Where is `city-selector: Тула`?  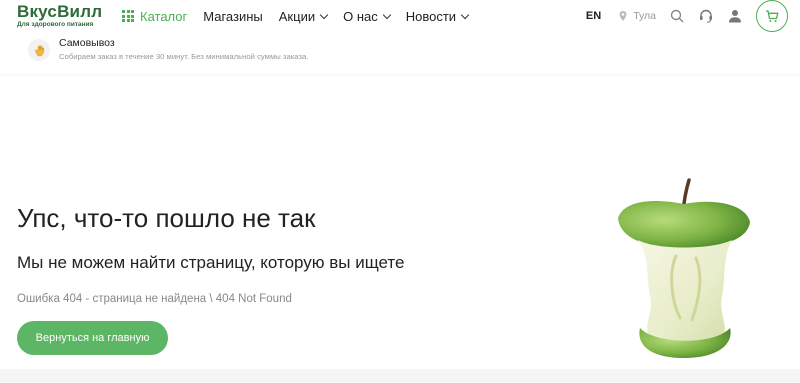 city-selector: Тула is located at coordinates (636, 16).